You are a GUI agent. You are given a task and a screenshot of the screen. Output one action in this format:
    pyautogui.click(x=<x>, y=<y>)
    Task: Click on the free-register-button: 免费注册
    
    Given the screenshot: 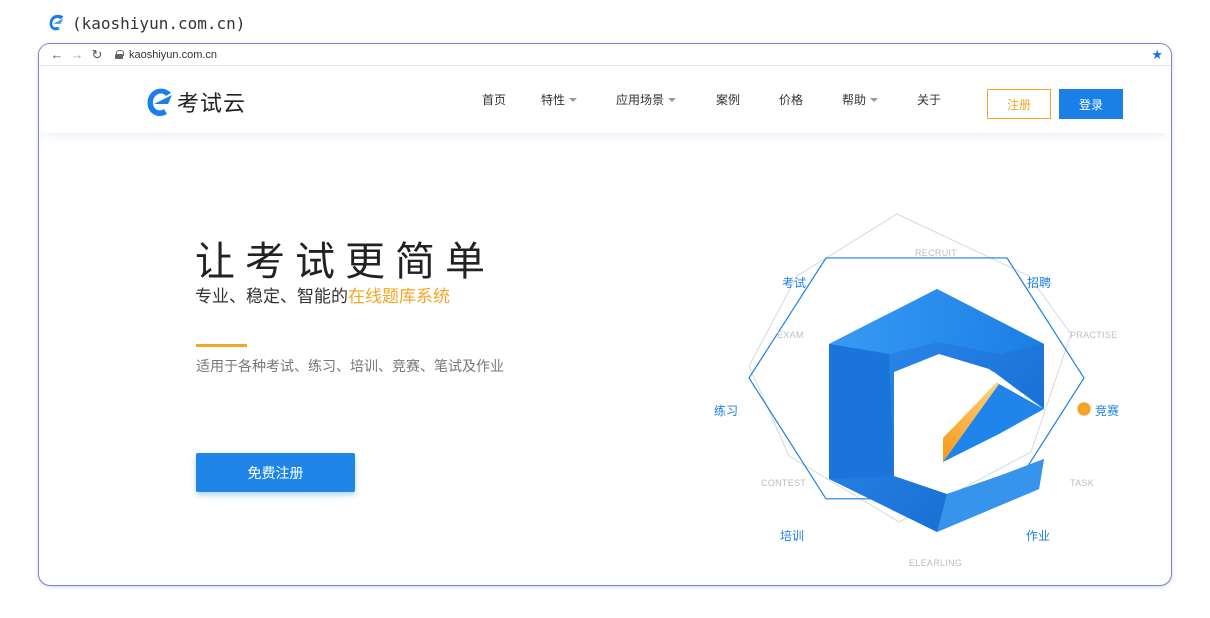 What is the action you would take?
    pyautogui.click(x=275, y=472)
    